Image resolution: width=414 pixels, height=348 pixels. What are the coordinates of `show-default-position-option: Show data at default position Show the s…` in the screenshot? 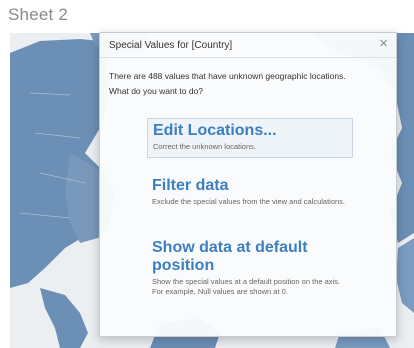 It's located at (250, 275).